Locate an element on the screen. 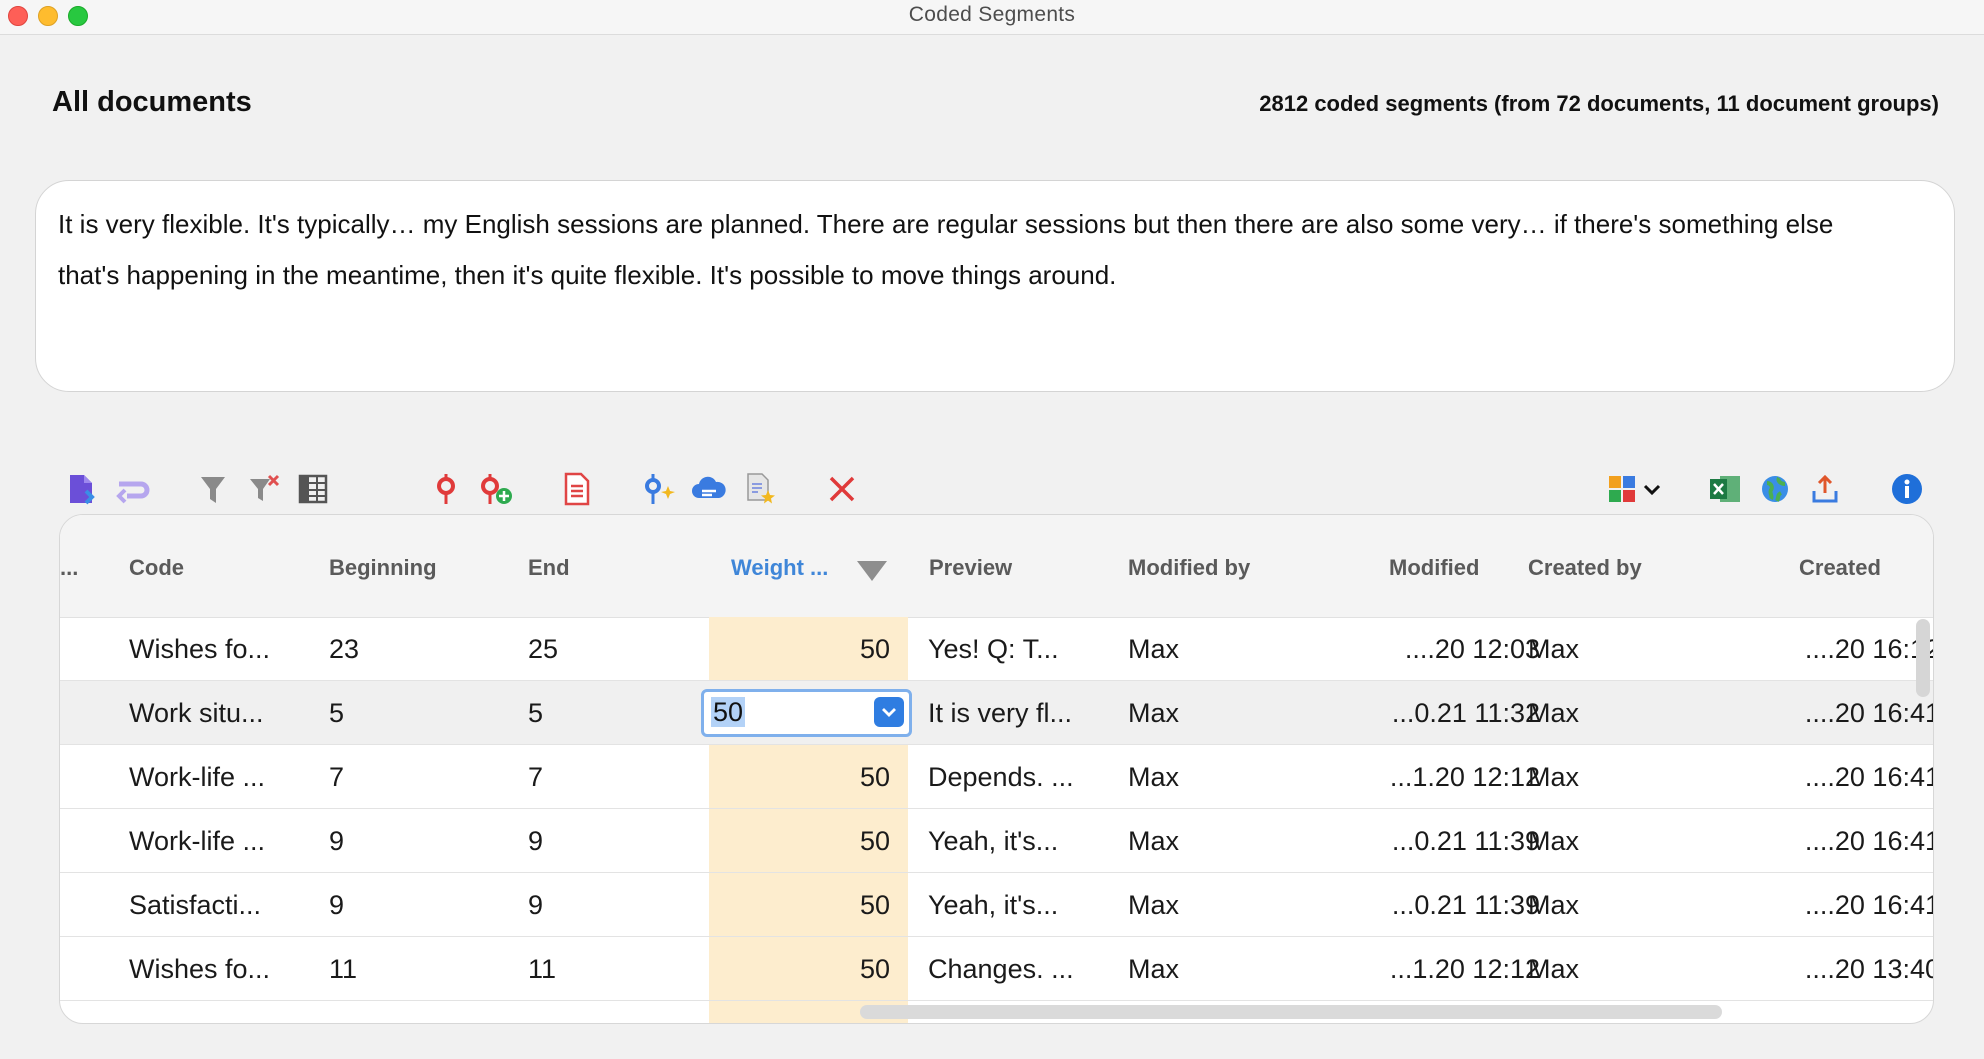  cell-beginning: 11 is located at coordinates (343, 969).